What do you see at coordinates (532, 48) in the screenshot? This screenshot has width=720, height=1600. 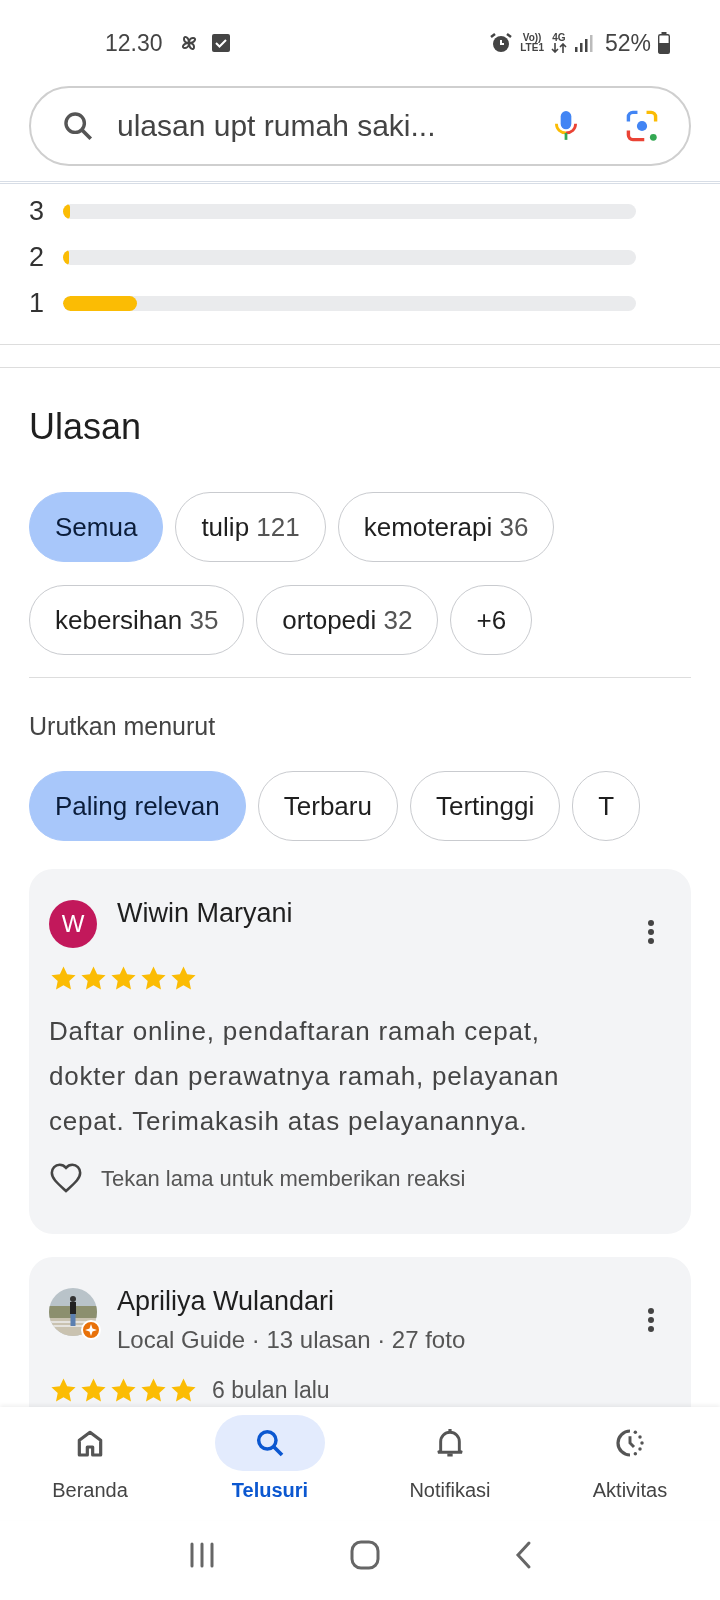 I see `lte-label: LTE1` at bounding box center [532, 48].